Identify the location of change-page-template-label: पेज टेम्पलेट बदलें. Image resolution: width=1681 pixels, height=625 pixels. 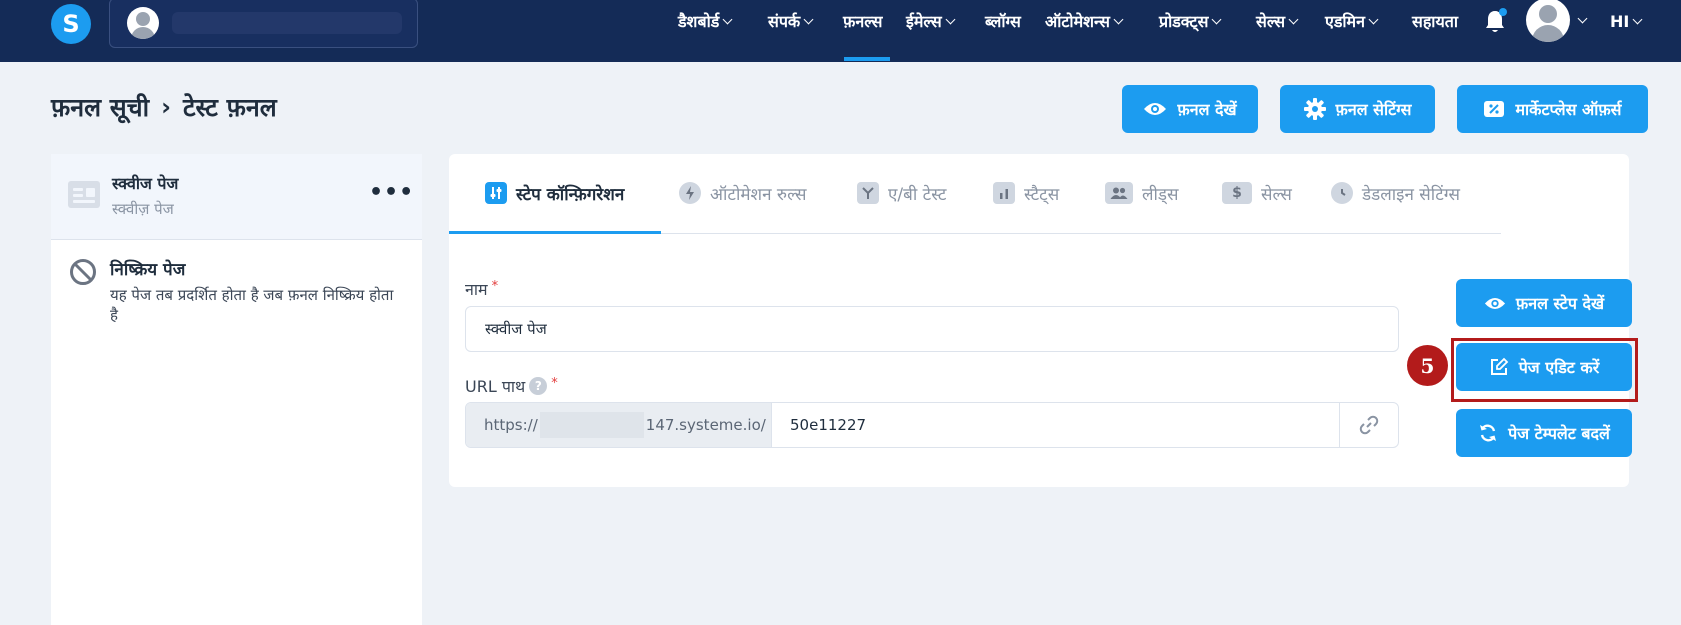
(1559, 433).